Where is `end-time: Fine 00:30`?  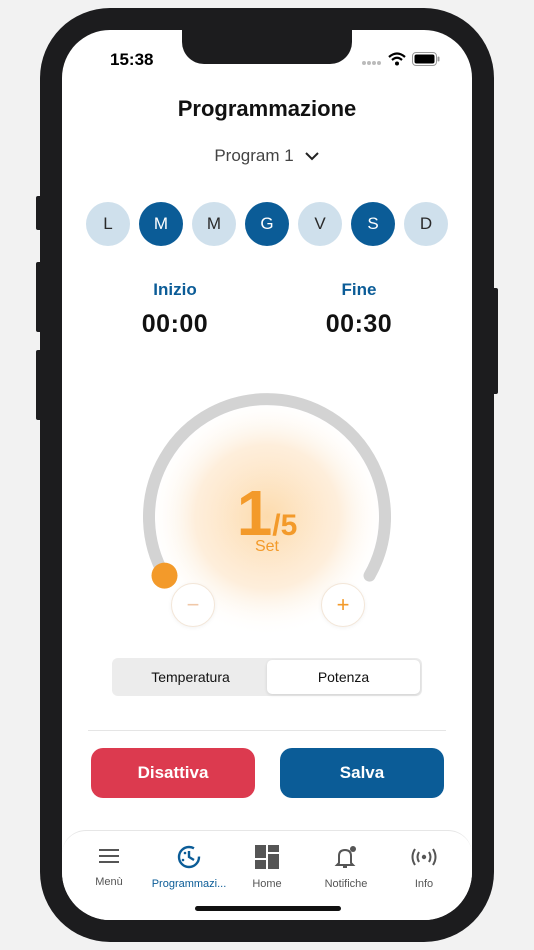 end-time: Fine 00:30 is located at coordinates (359, 309).